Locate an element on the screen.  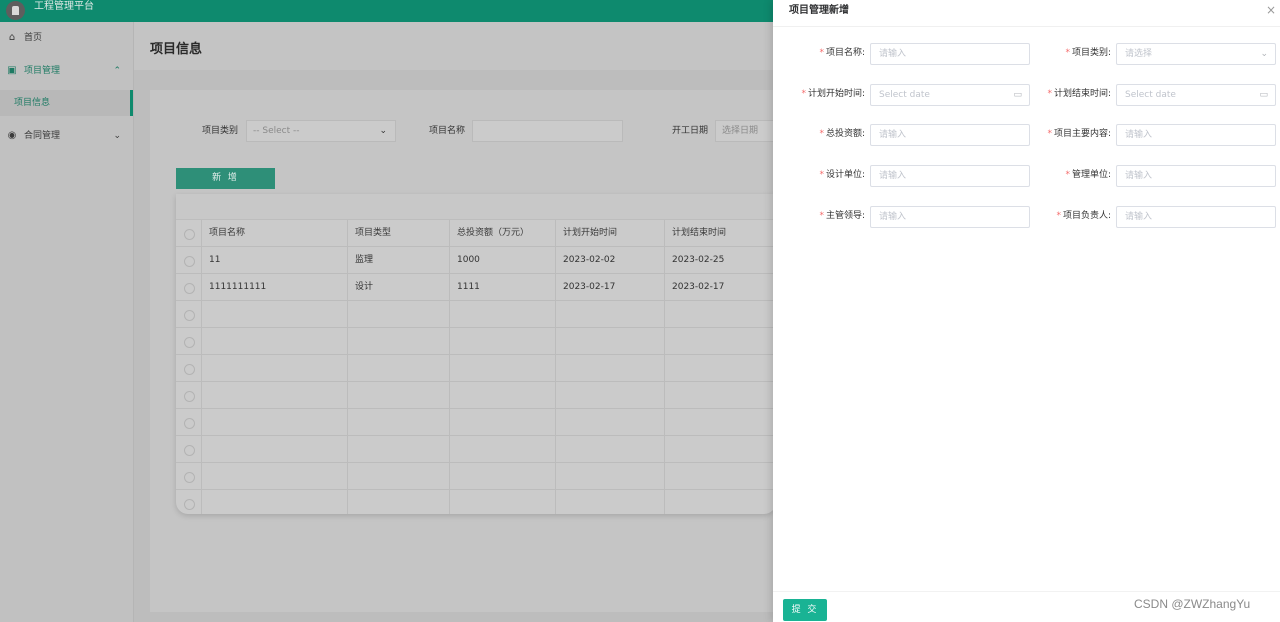
sidebar-item-label: 项目管理 is located at coordinates (42, 71).